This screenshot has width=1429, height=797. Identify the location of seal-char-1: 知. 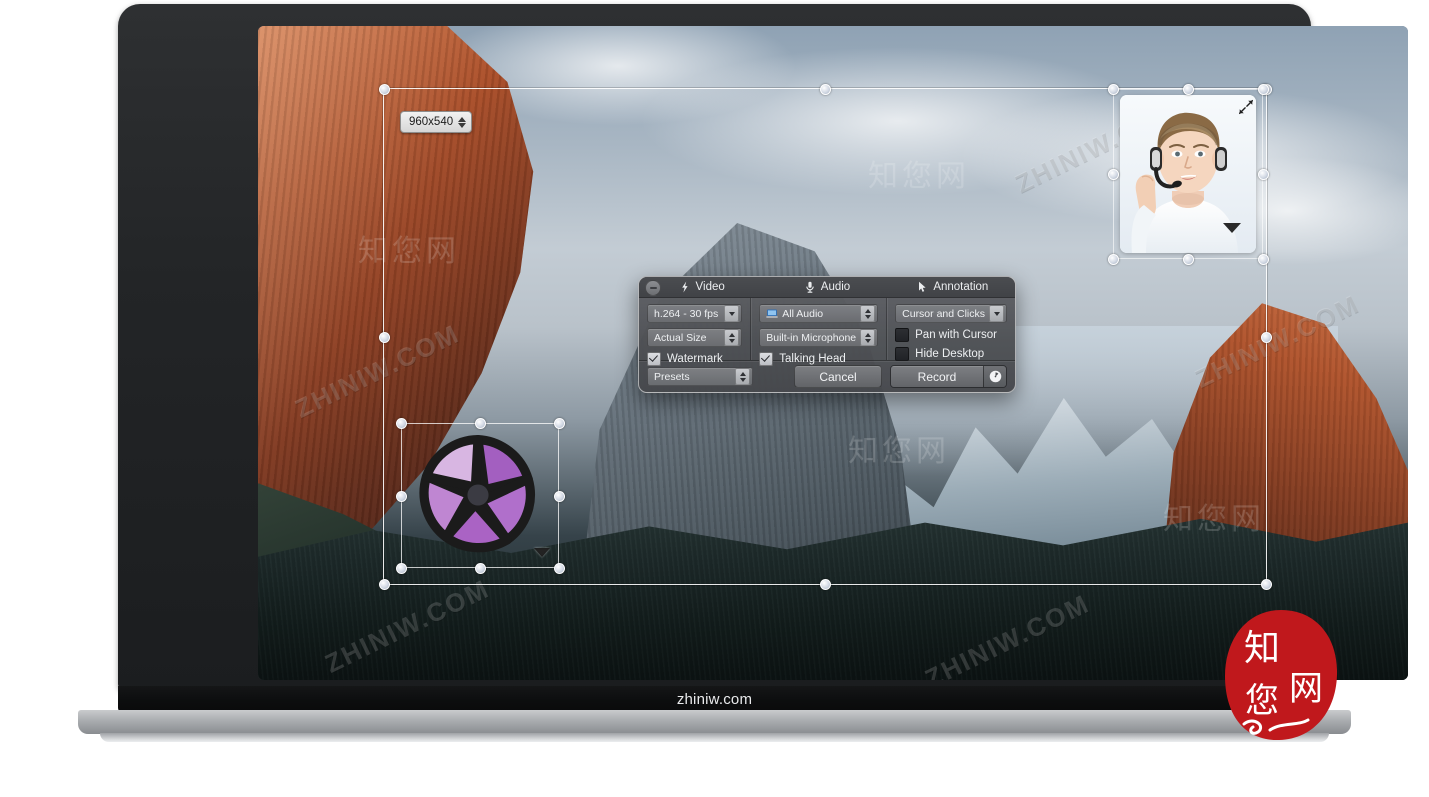
(1262, 648).